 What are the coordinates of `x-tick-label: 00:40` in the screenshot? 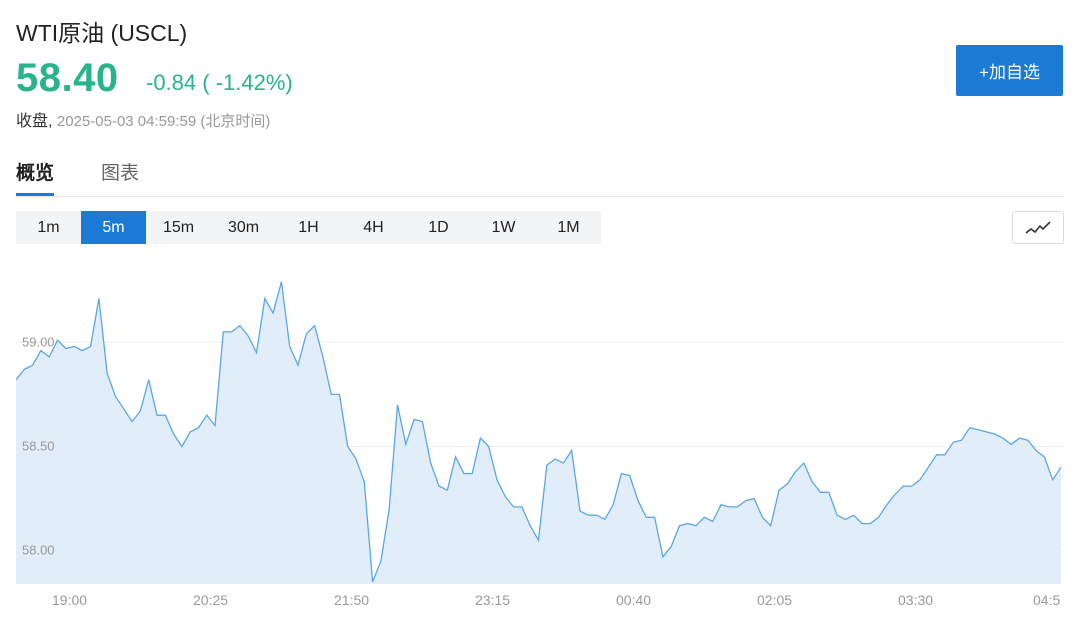 It's located at (633, 600).